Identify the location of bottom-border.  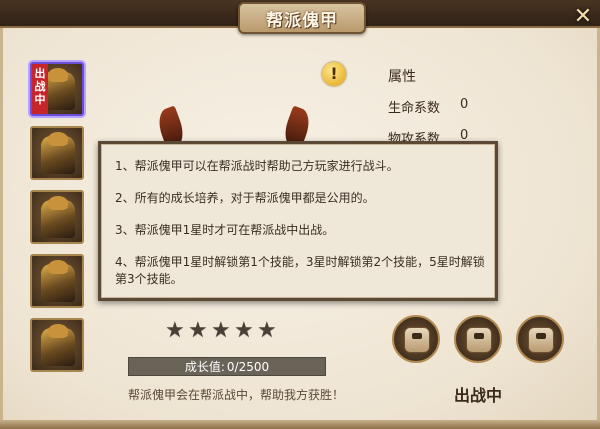
(300, 424).